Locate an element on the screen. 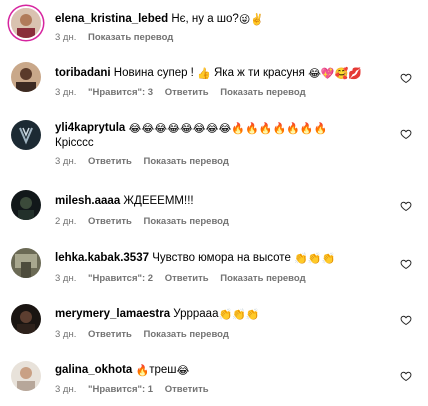  comment-text: merymery_lamaestra Урррааа👏👏👏 is located at coordinates (226, 314).